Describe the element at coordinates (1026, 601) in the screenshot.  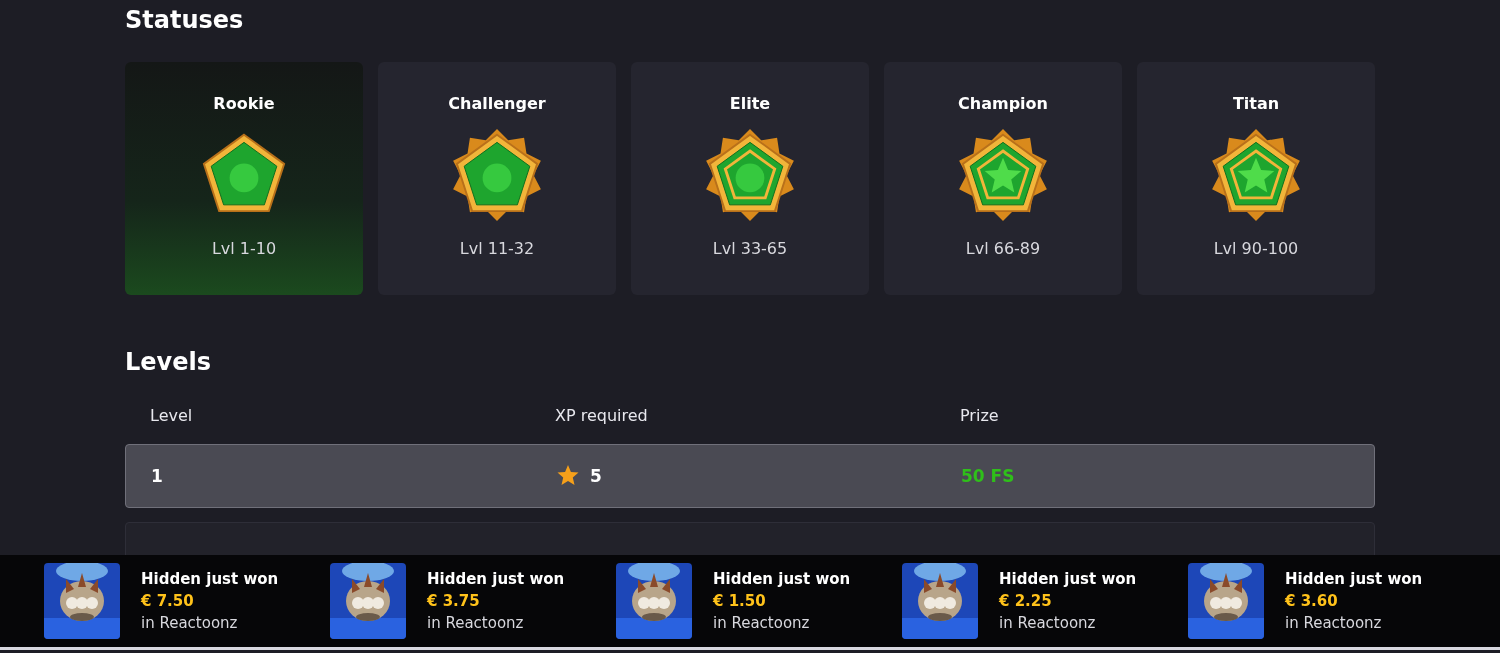
I see `win-amount: € 2.25` at that location.